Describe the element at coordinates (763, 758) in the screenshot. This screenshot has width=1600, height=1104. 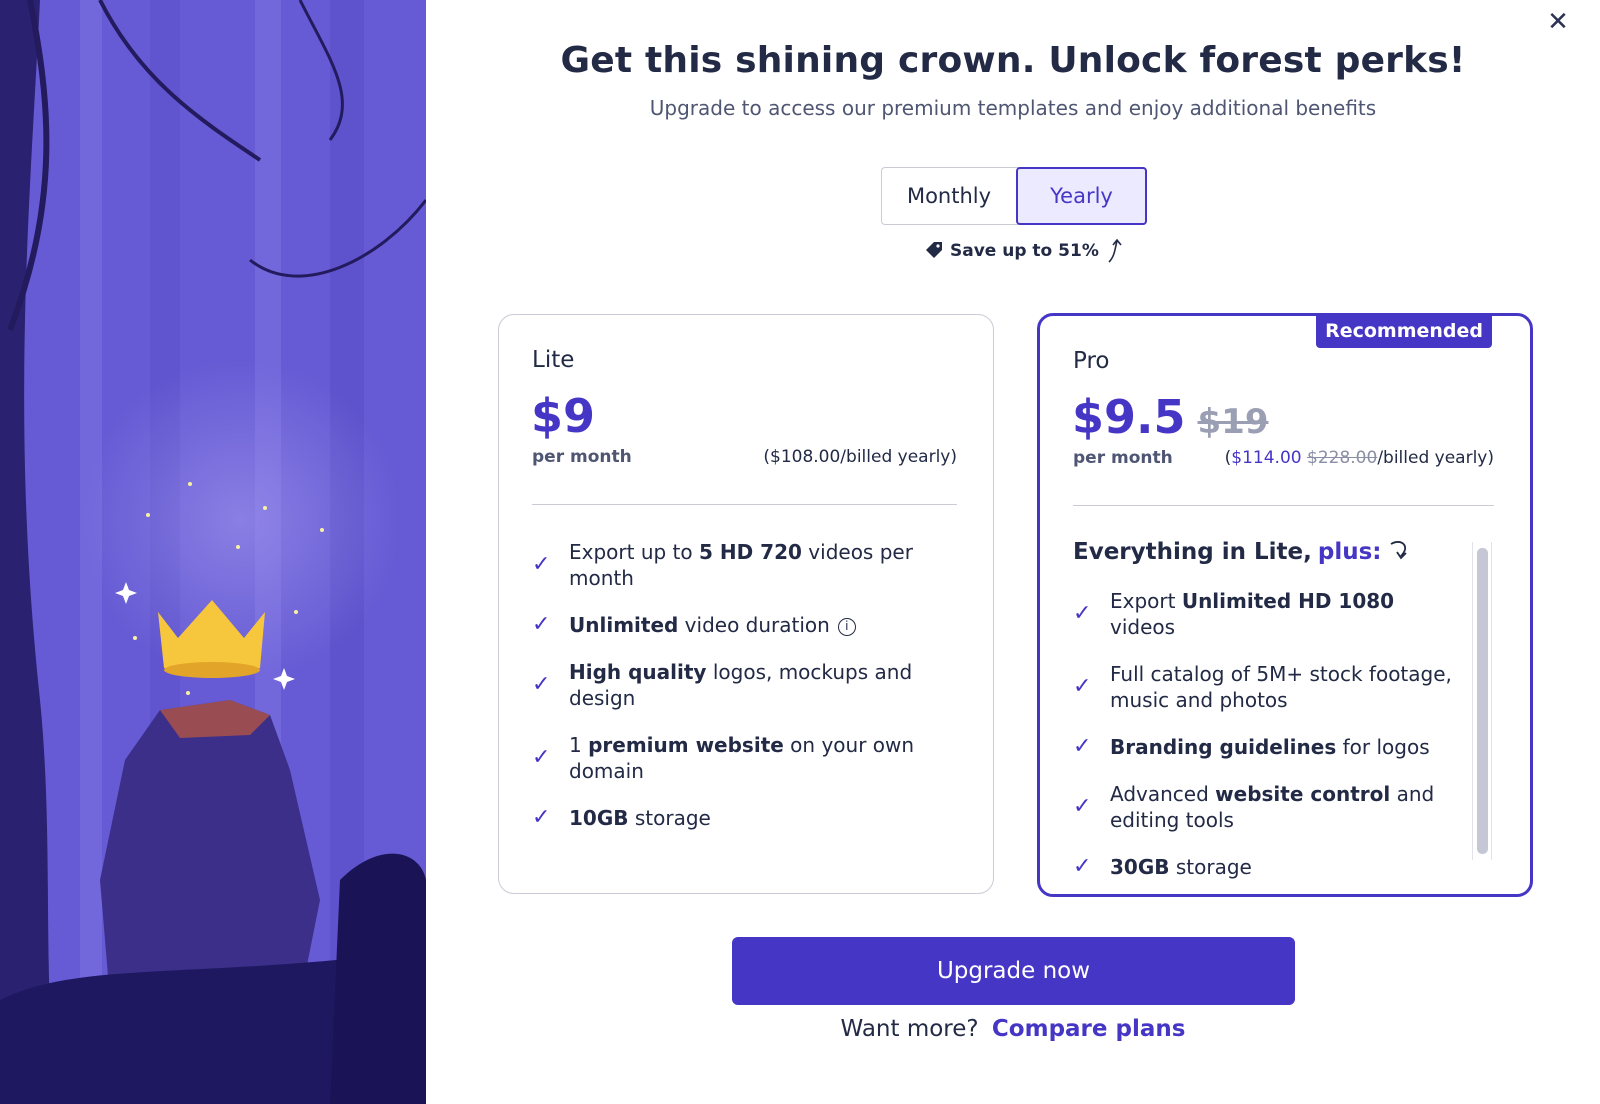
I see `feature-text: 1 premium website on your own domain` at that location.